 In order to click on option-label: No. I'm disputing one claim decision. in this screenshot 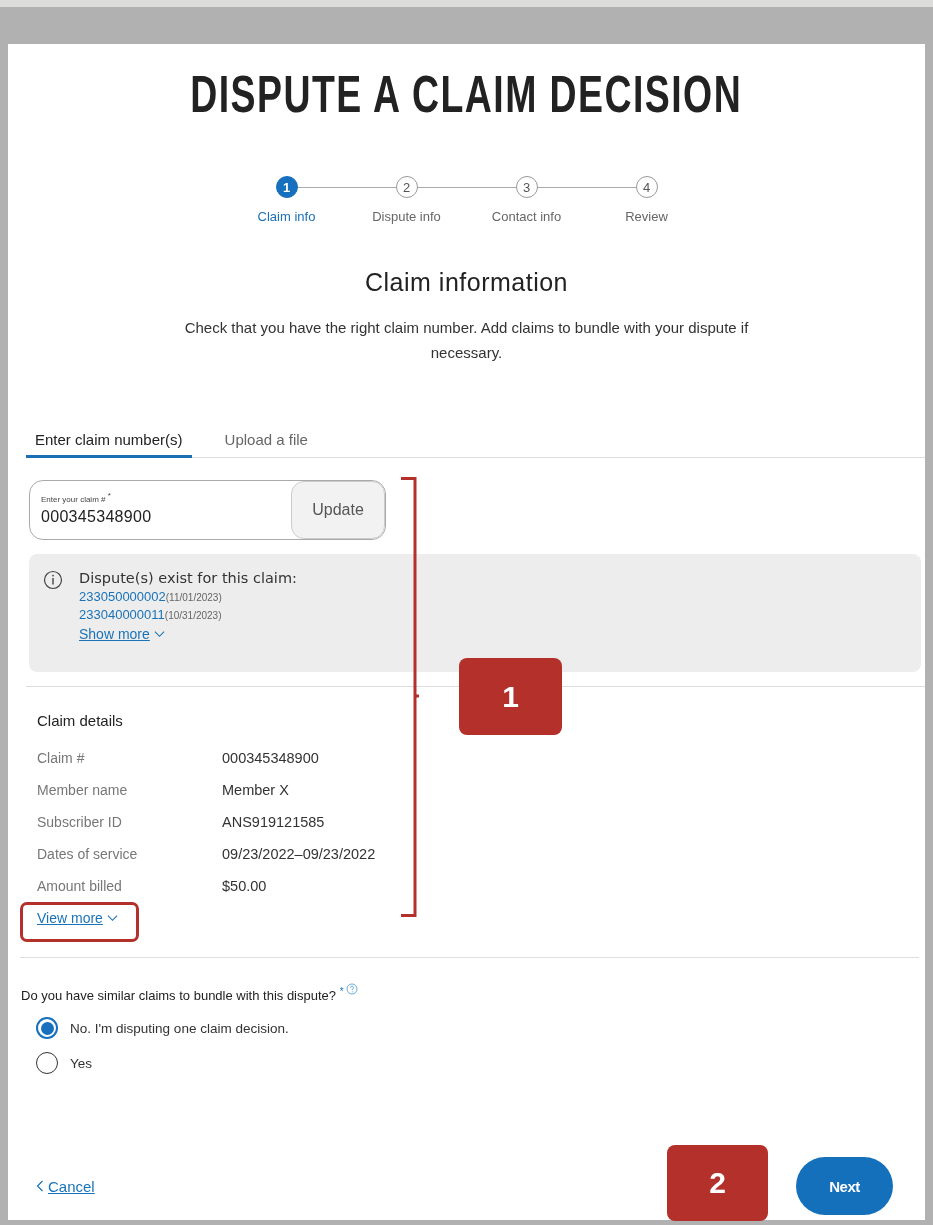, I will do `click(179, 1028)`.